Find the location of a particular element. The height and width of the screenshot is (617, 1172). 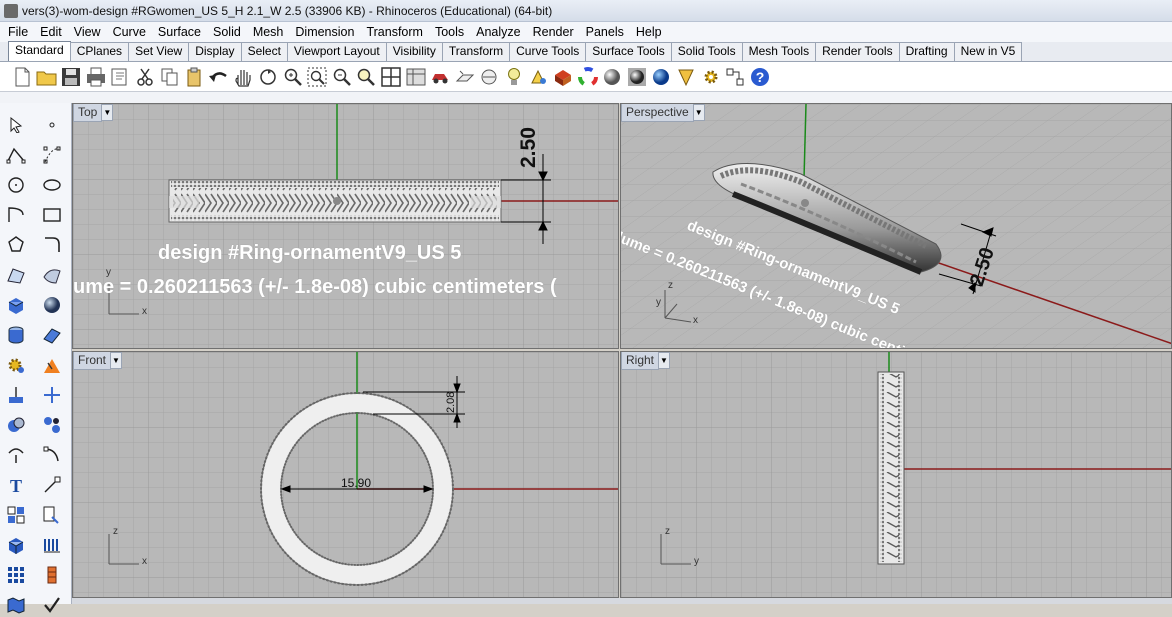

surface-edge-icon is located at coordinates (52, 275).